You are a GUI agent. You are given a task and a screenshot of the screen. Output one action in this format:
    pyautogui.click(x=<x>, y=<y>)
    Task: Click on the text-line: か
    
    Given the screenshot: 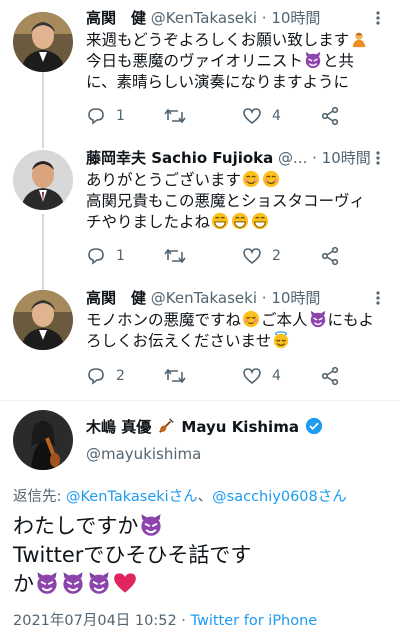 What is the action you would take?
    pyautogui.click(x=23, y=584)
    